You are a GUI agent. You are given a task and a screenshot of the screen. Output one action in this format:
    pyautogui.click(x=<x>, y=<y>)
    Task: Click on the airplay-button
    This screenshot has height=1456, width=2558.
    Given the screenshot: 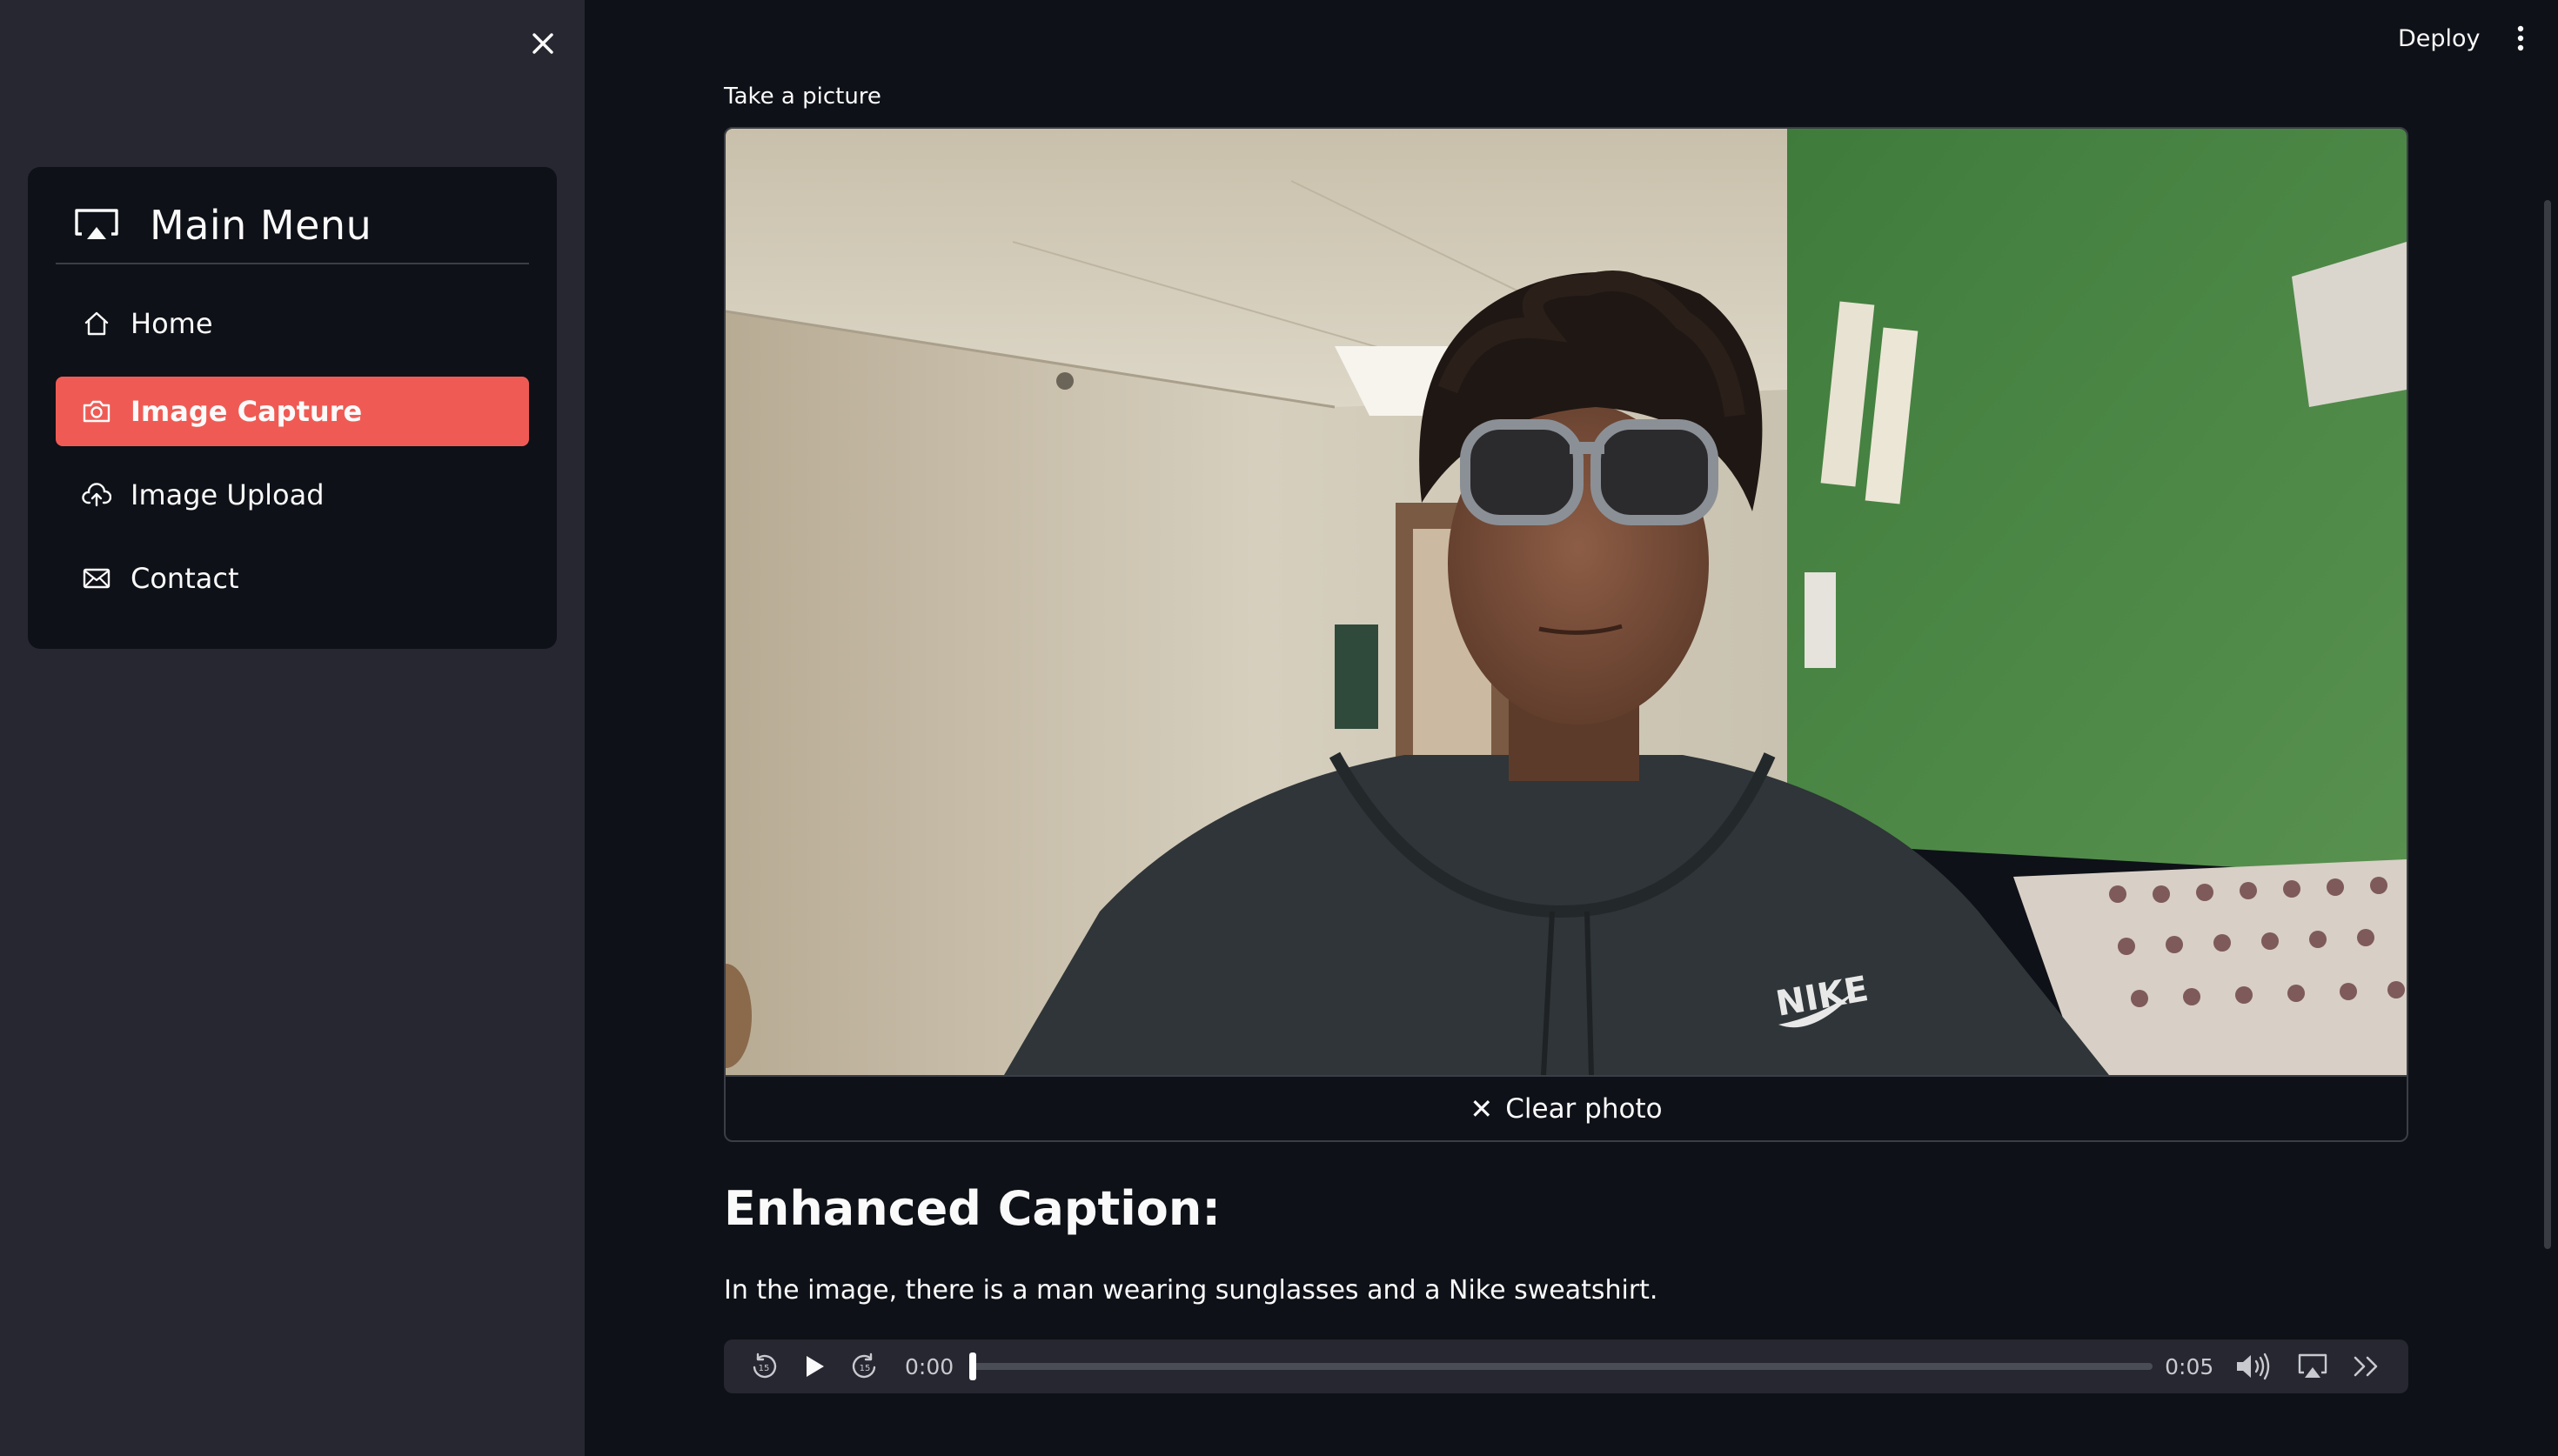 What is the action you would take?
    pyautogui.click(x=2313, y=1366)
    